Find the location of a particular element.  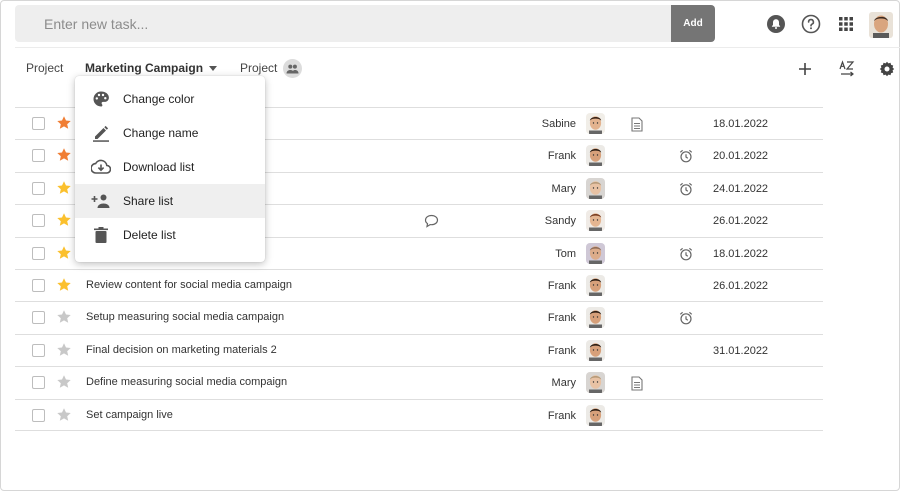

menu-item-delete-list: Delete list is located at coordinates (170, 235).